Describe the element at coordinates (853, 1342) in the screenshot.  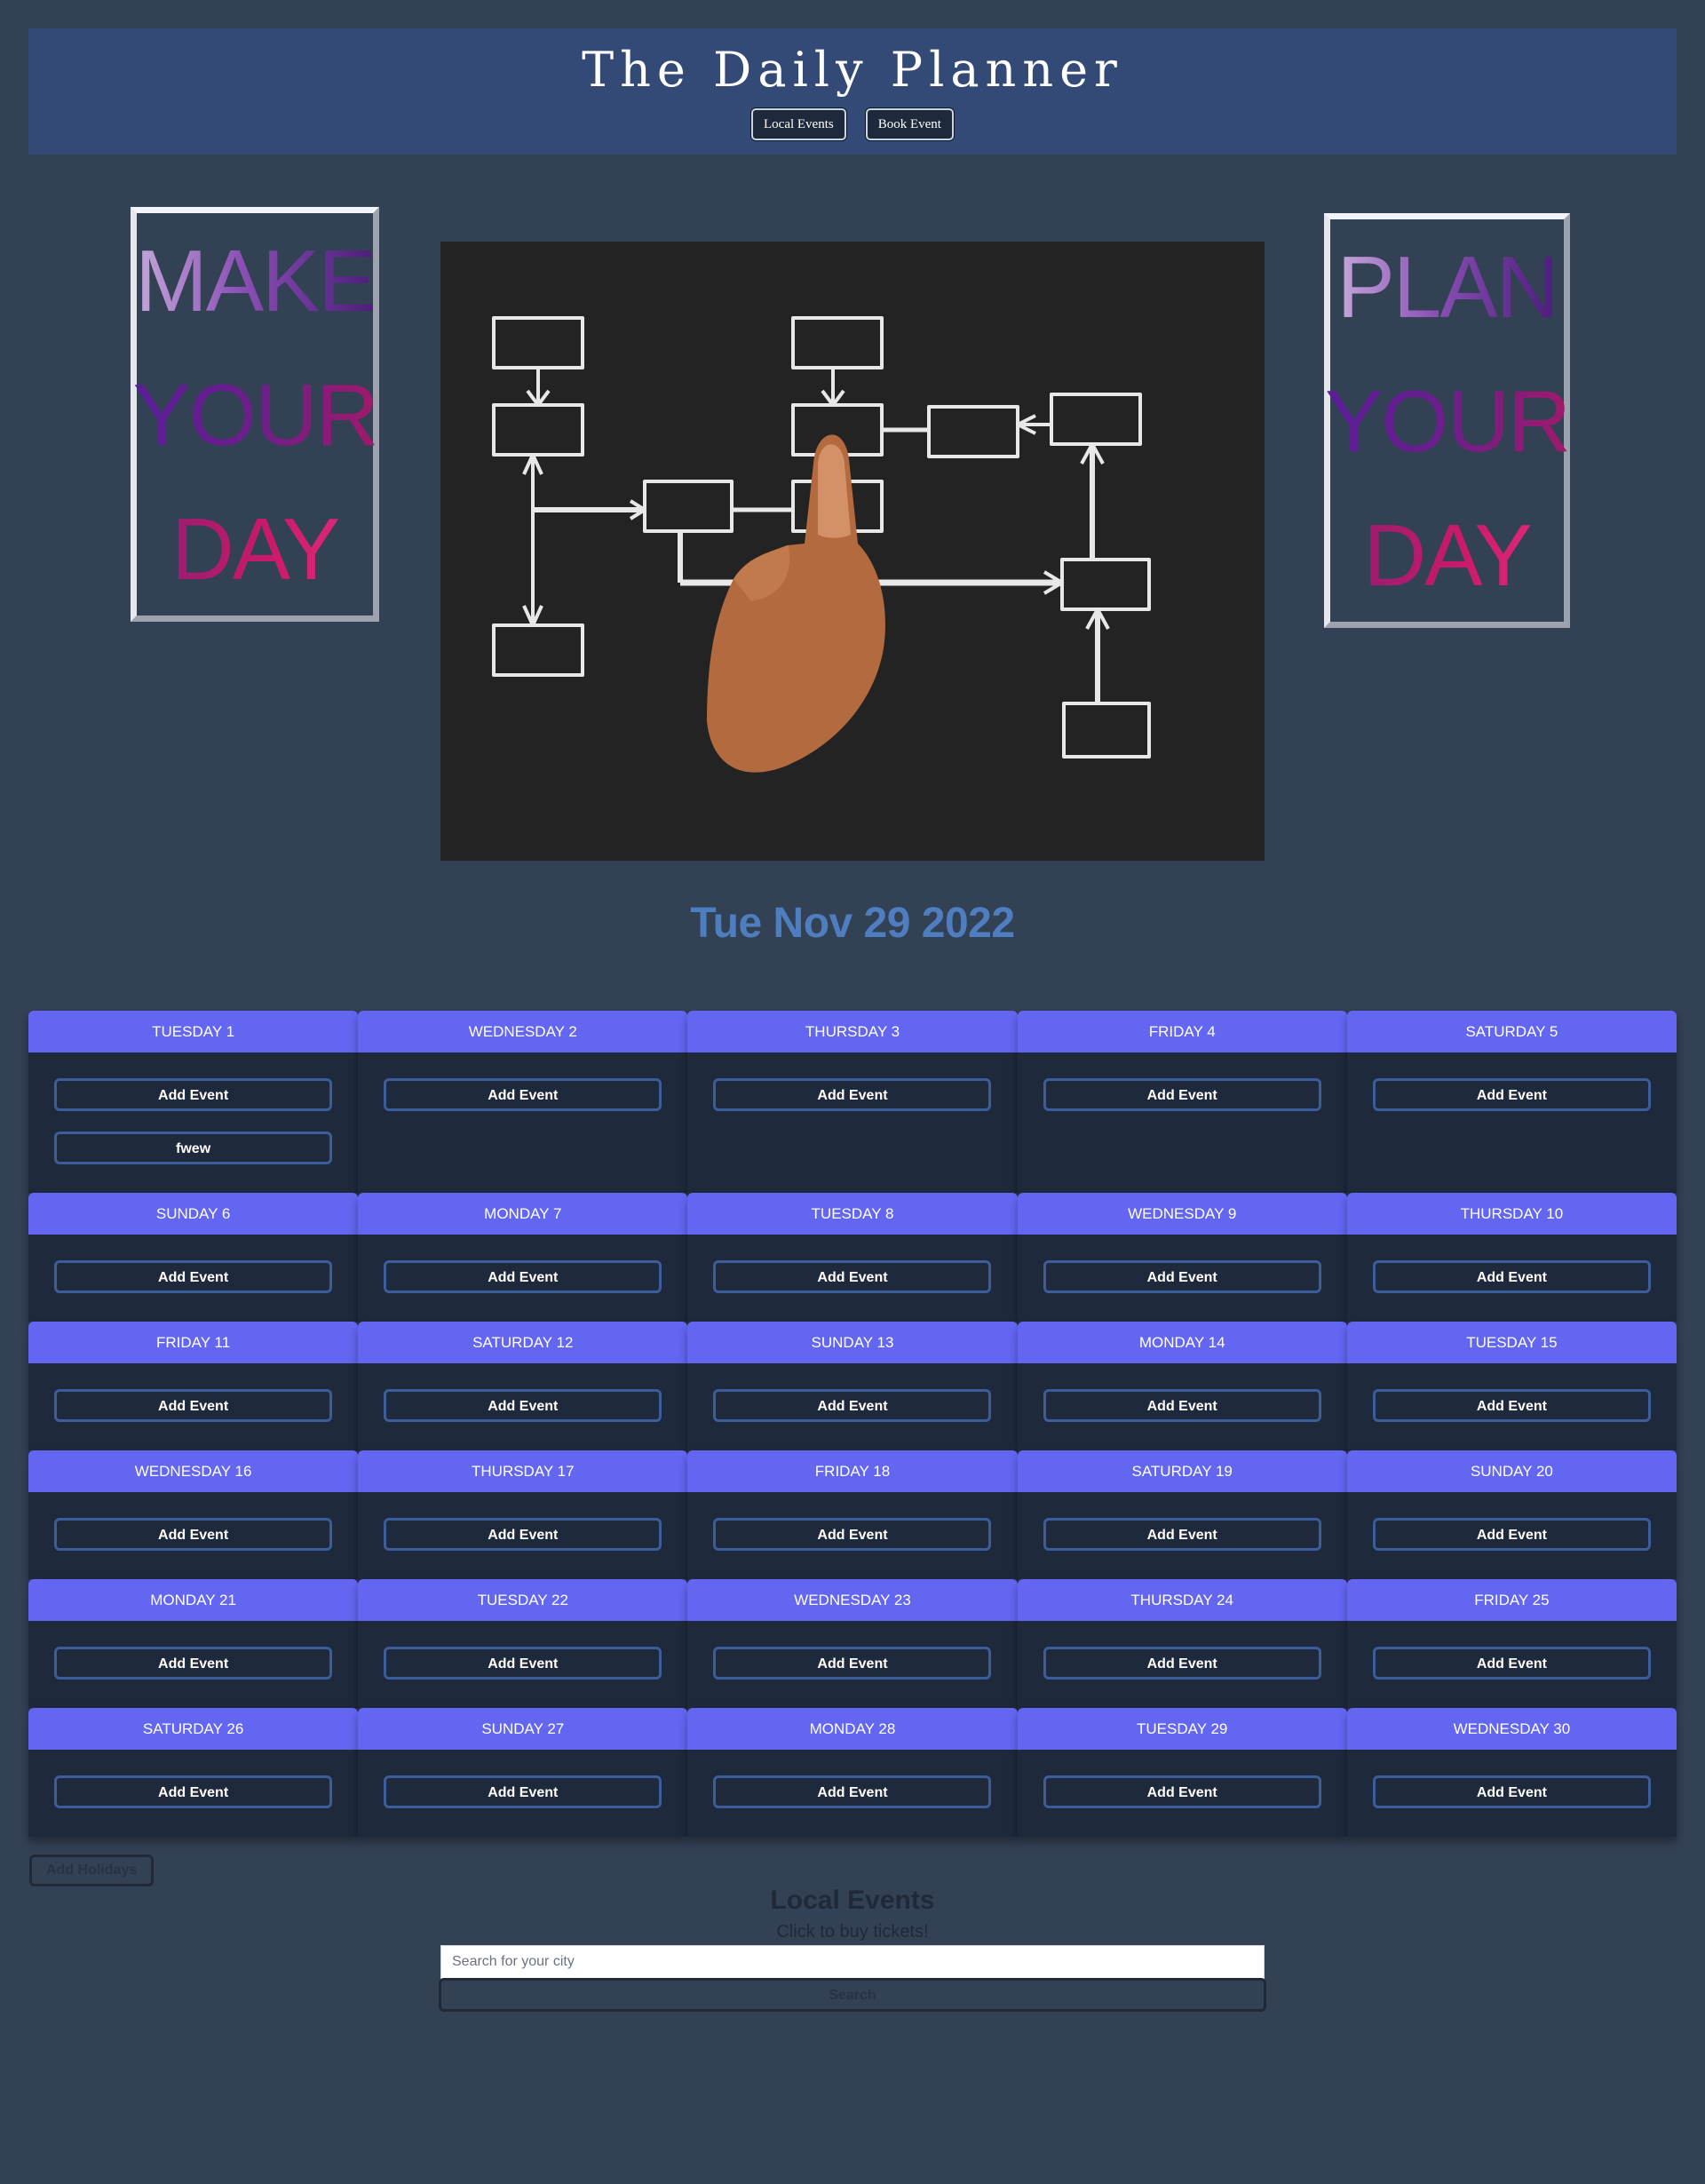
I see `day-header: Sunday 13` at that location.